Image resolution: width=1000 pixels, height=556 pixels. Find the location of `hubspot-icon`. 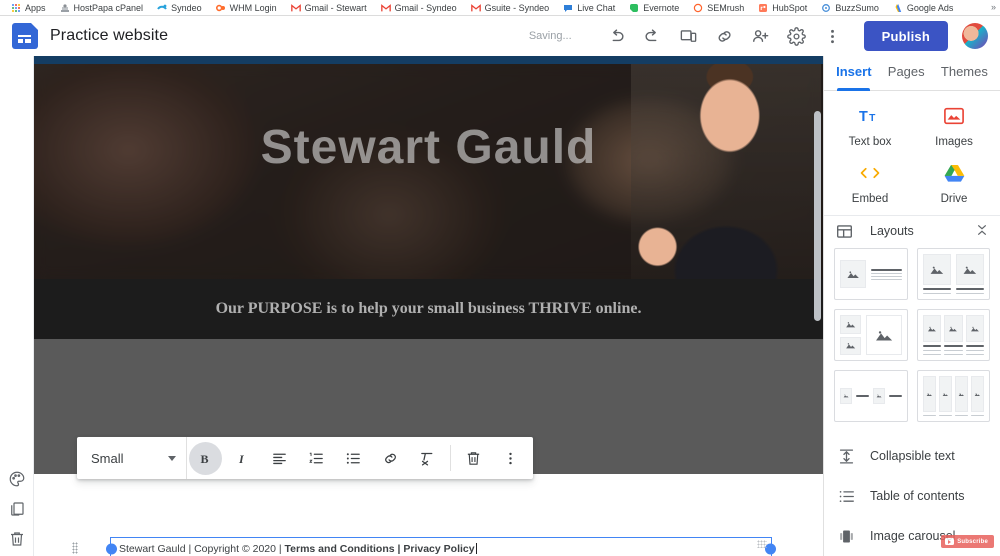

hubspot-icon is located at coordinates (763, 8).